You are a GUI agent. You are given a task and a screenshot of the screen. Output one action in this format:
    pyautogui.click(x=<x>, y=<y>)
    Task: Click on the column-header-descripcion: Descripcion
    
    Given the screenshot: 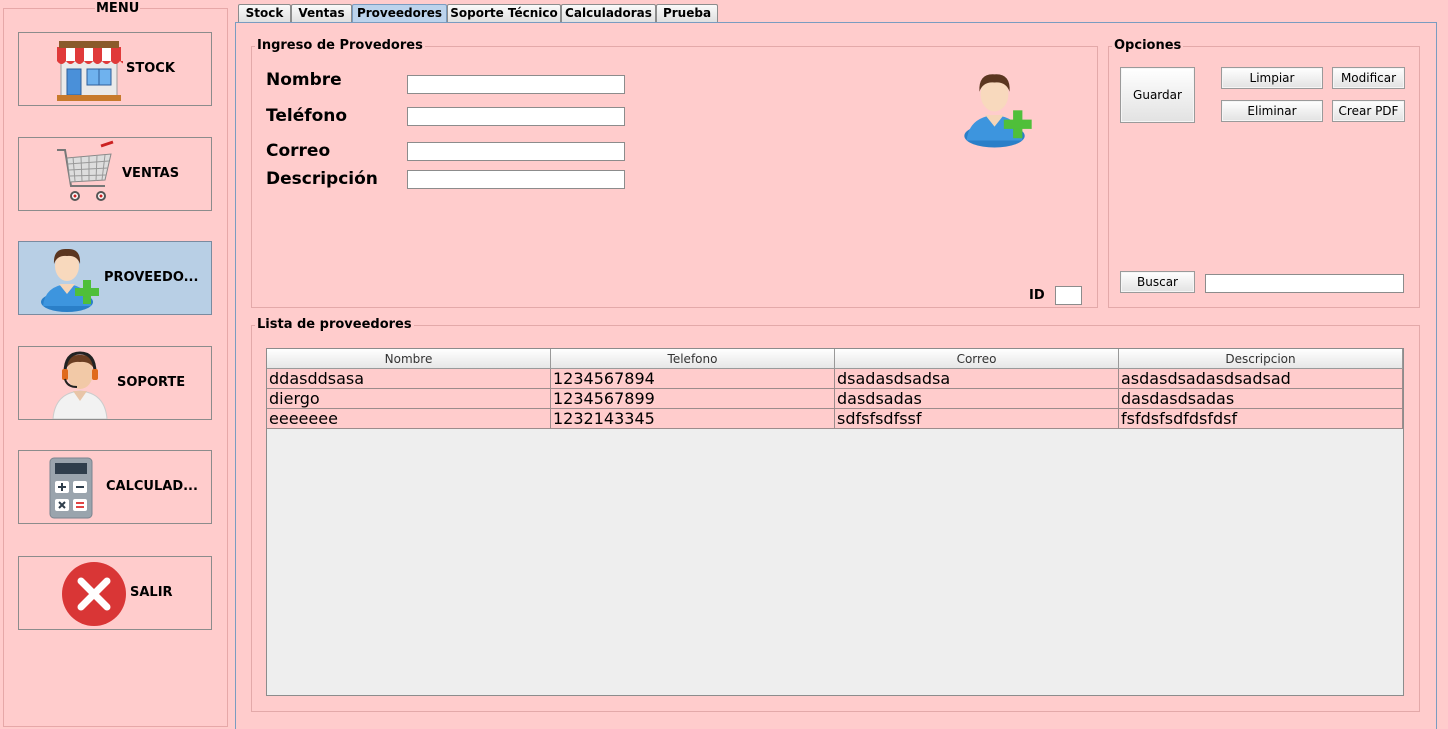 What is the action you would take?
    pyautogui.click(x=1261, y=359)
    